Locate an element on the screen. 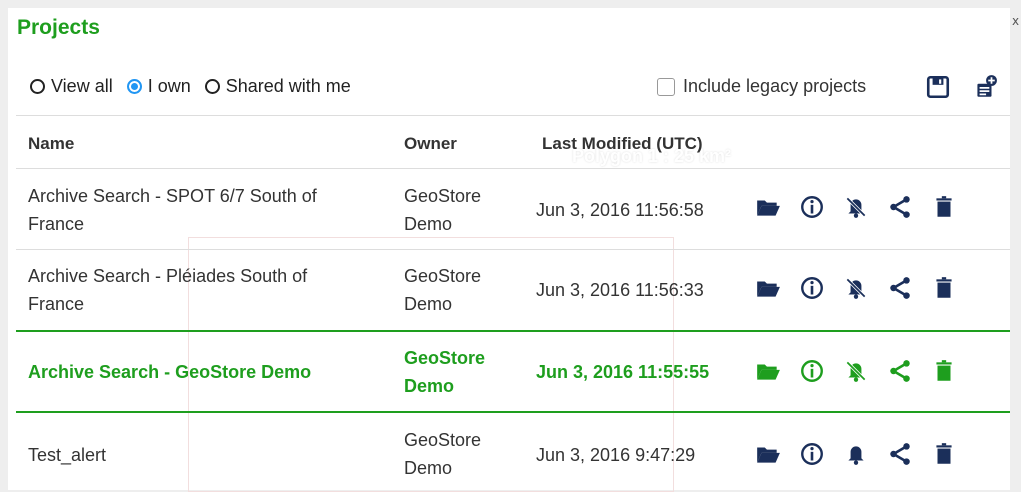 This screenshot has height=492, width=1021. column-header-name: Name is located at coordinates (51, 144).